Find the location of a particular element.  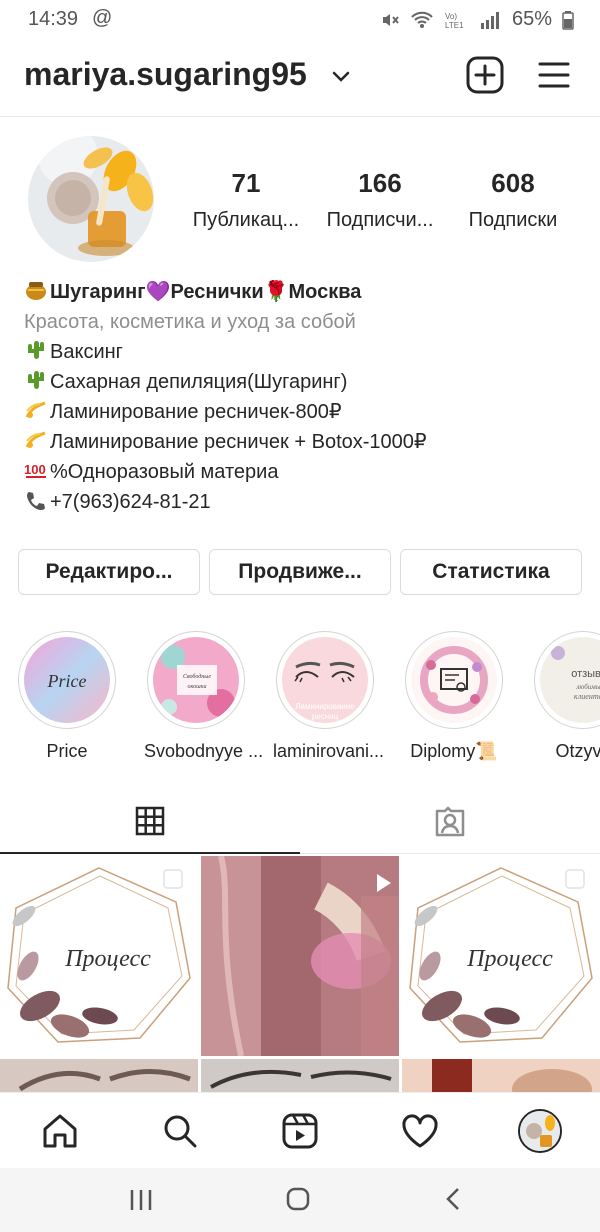

highlight-label: Price is located at coordinates (67, 751).